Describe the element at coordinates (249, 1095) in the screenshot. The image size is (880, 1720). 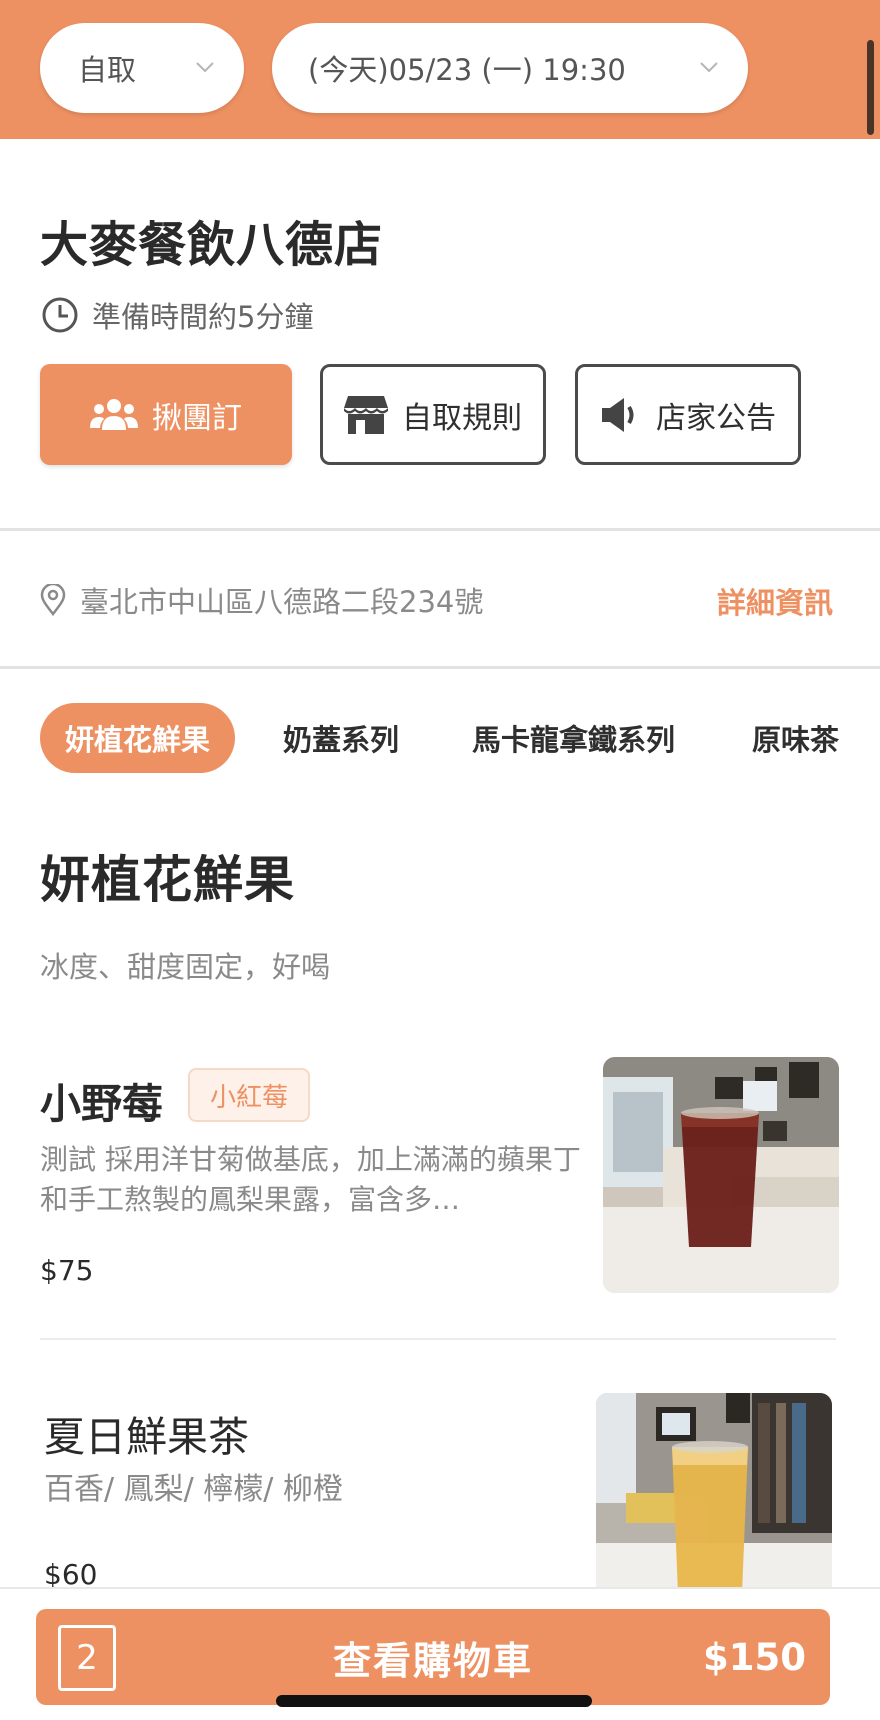
I see `item-tag: 小紅莓` at that location.